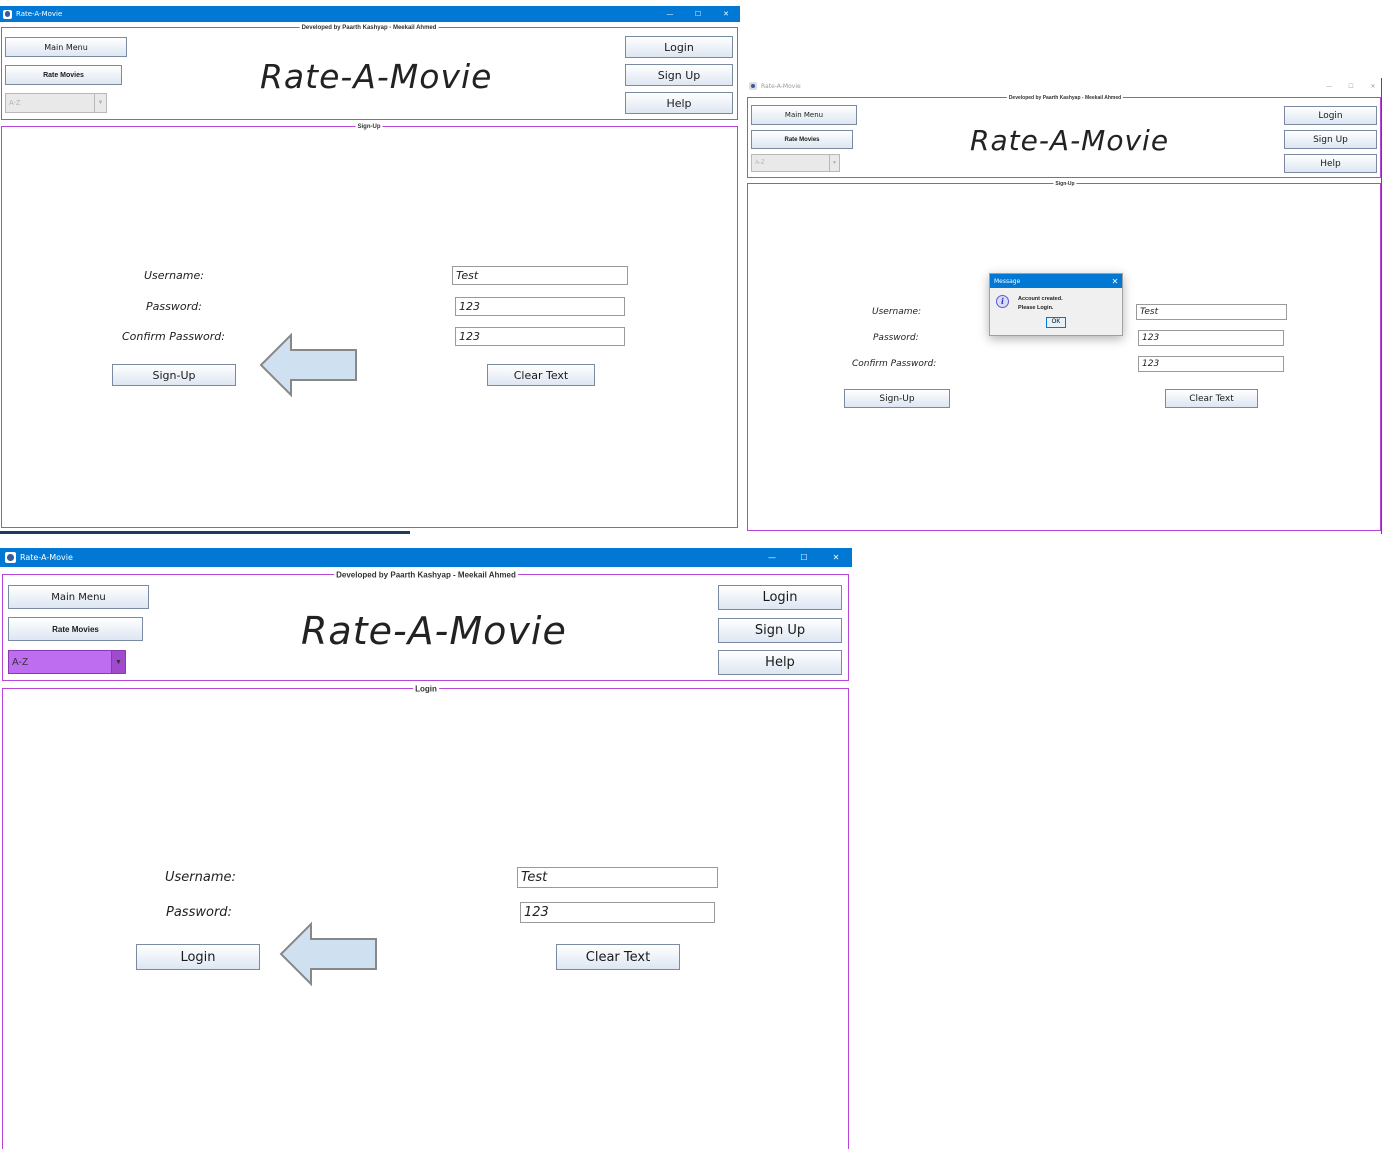  I want to click on login-submit-button: Login, so click(198, 957).